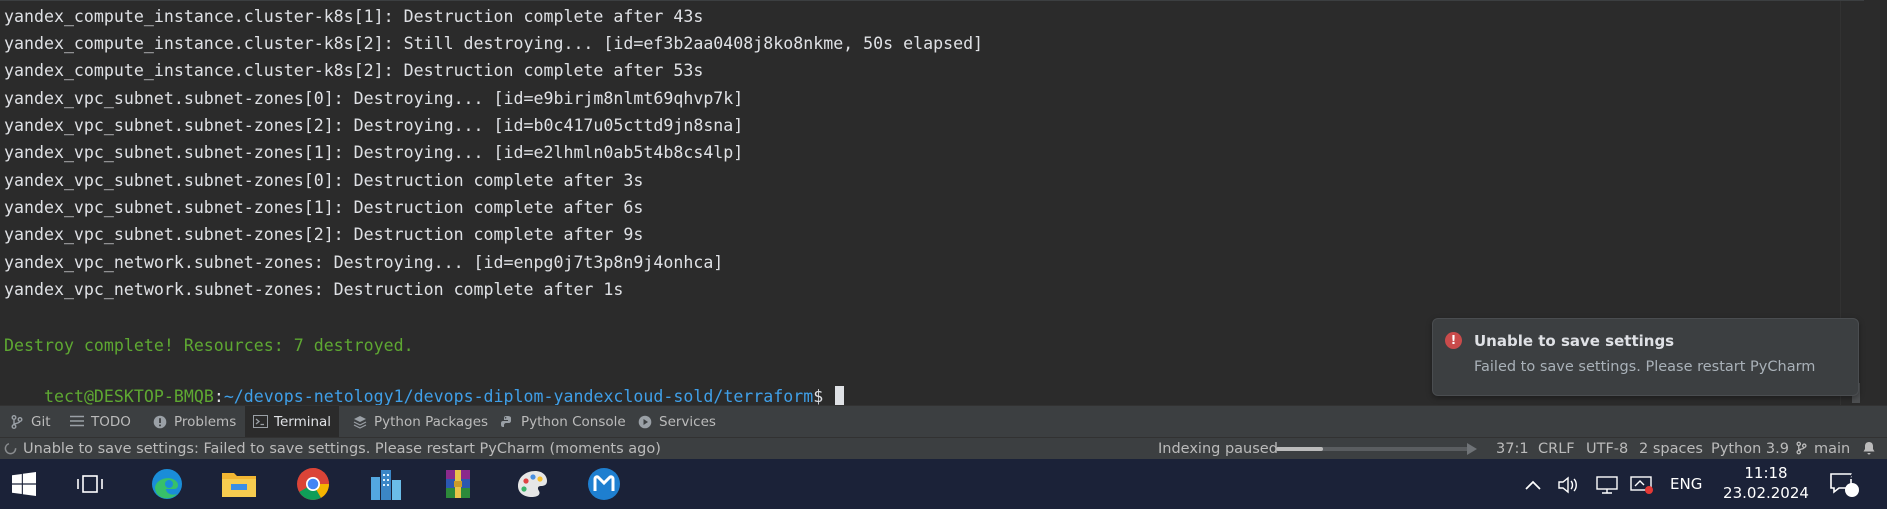 Image resolution: width=1887 pixels, height=509 pixels. I want to click on action-center-icon: 2, so click(1845, 484).